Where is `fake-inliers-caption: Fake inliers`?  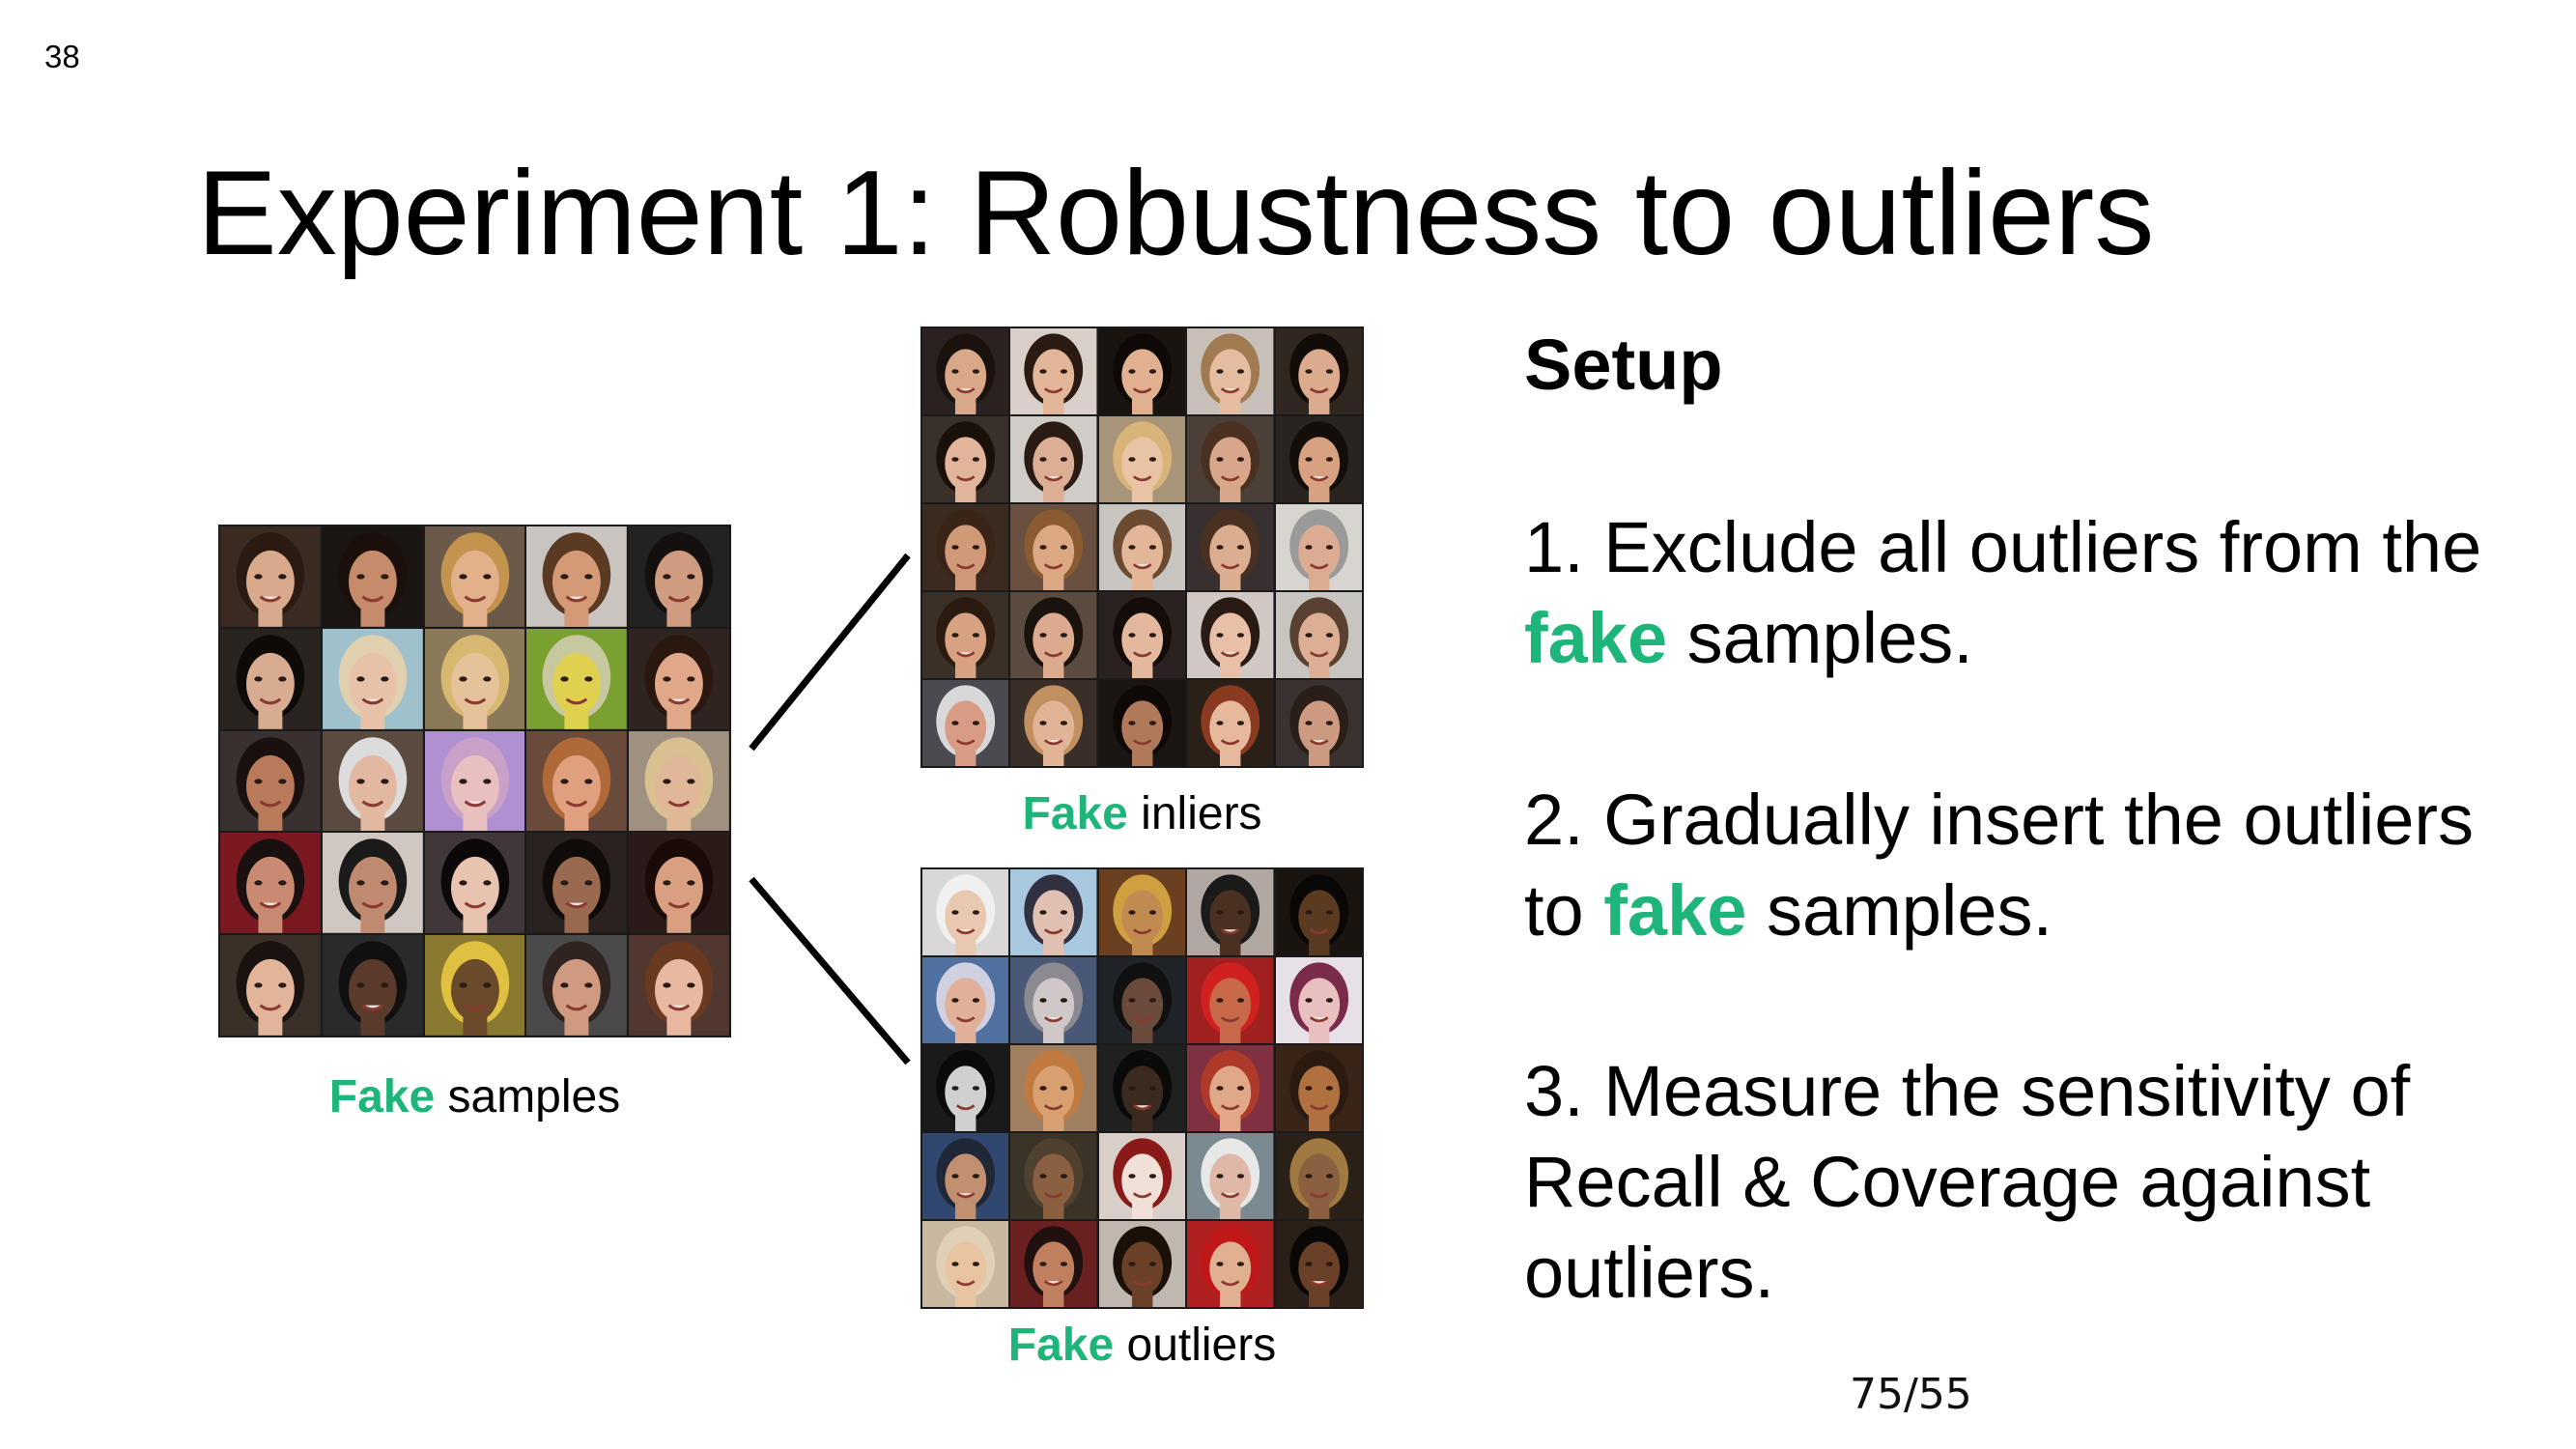 fake-inliers-caption: Fake inliers is located at coordinates (1142, 813).